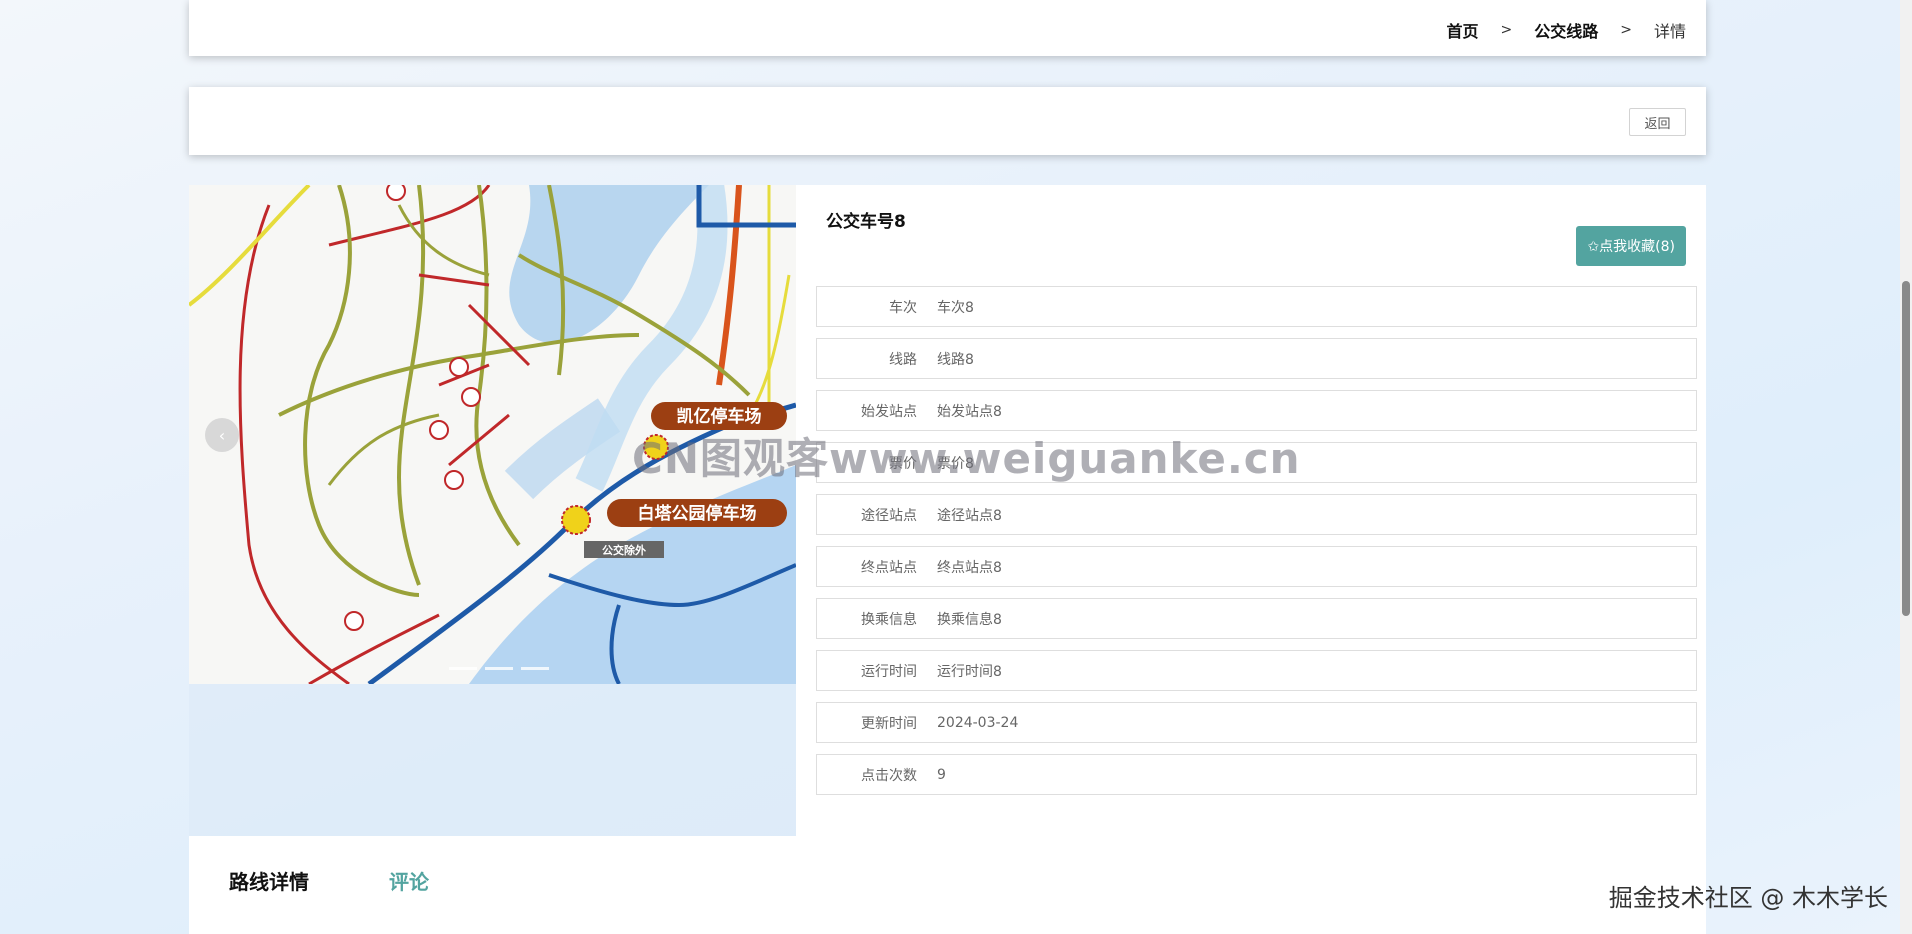 This screenshot has width=1912, height=934. Describe the element at coordinates (947, 28) in the screenshot. I see `top-nav-bar: 首页 > 公交线路 > 详情` at that location.